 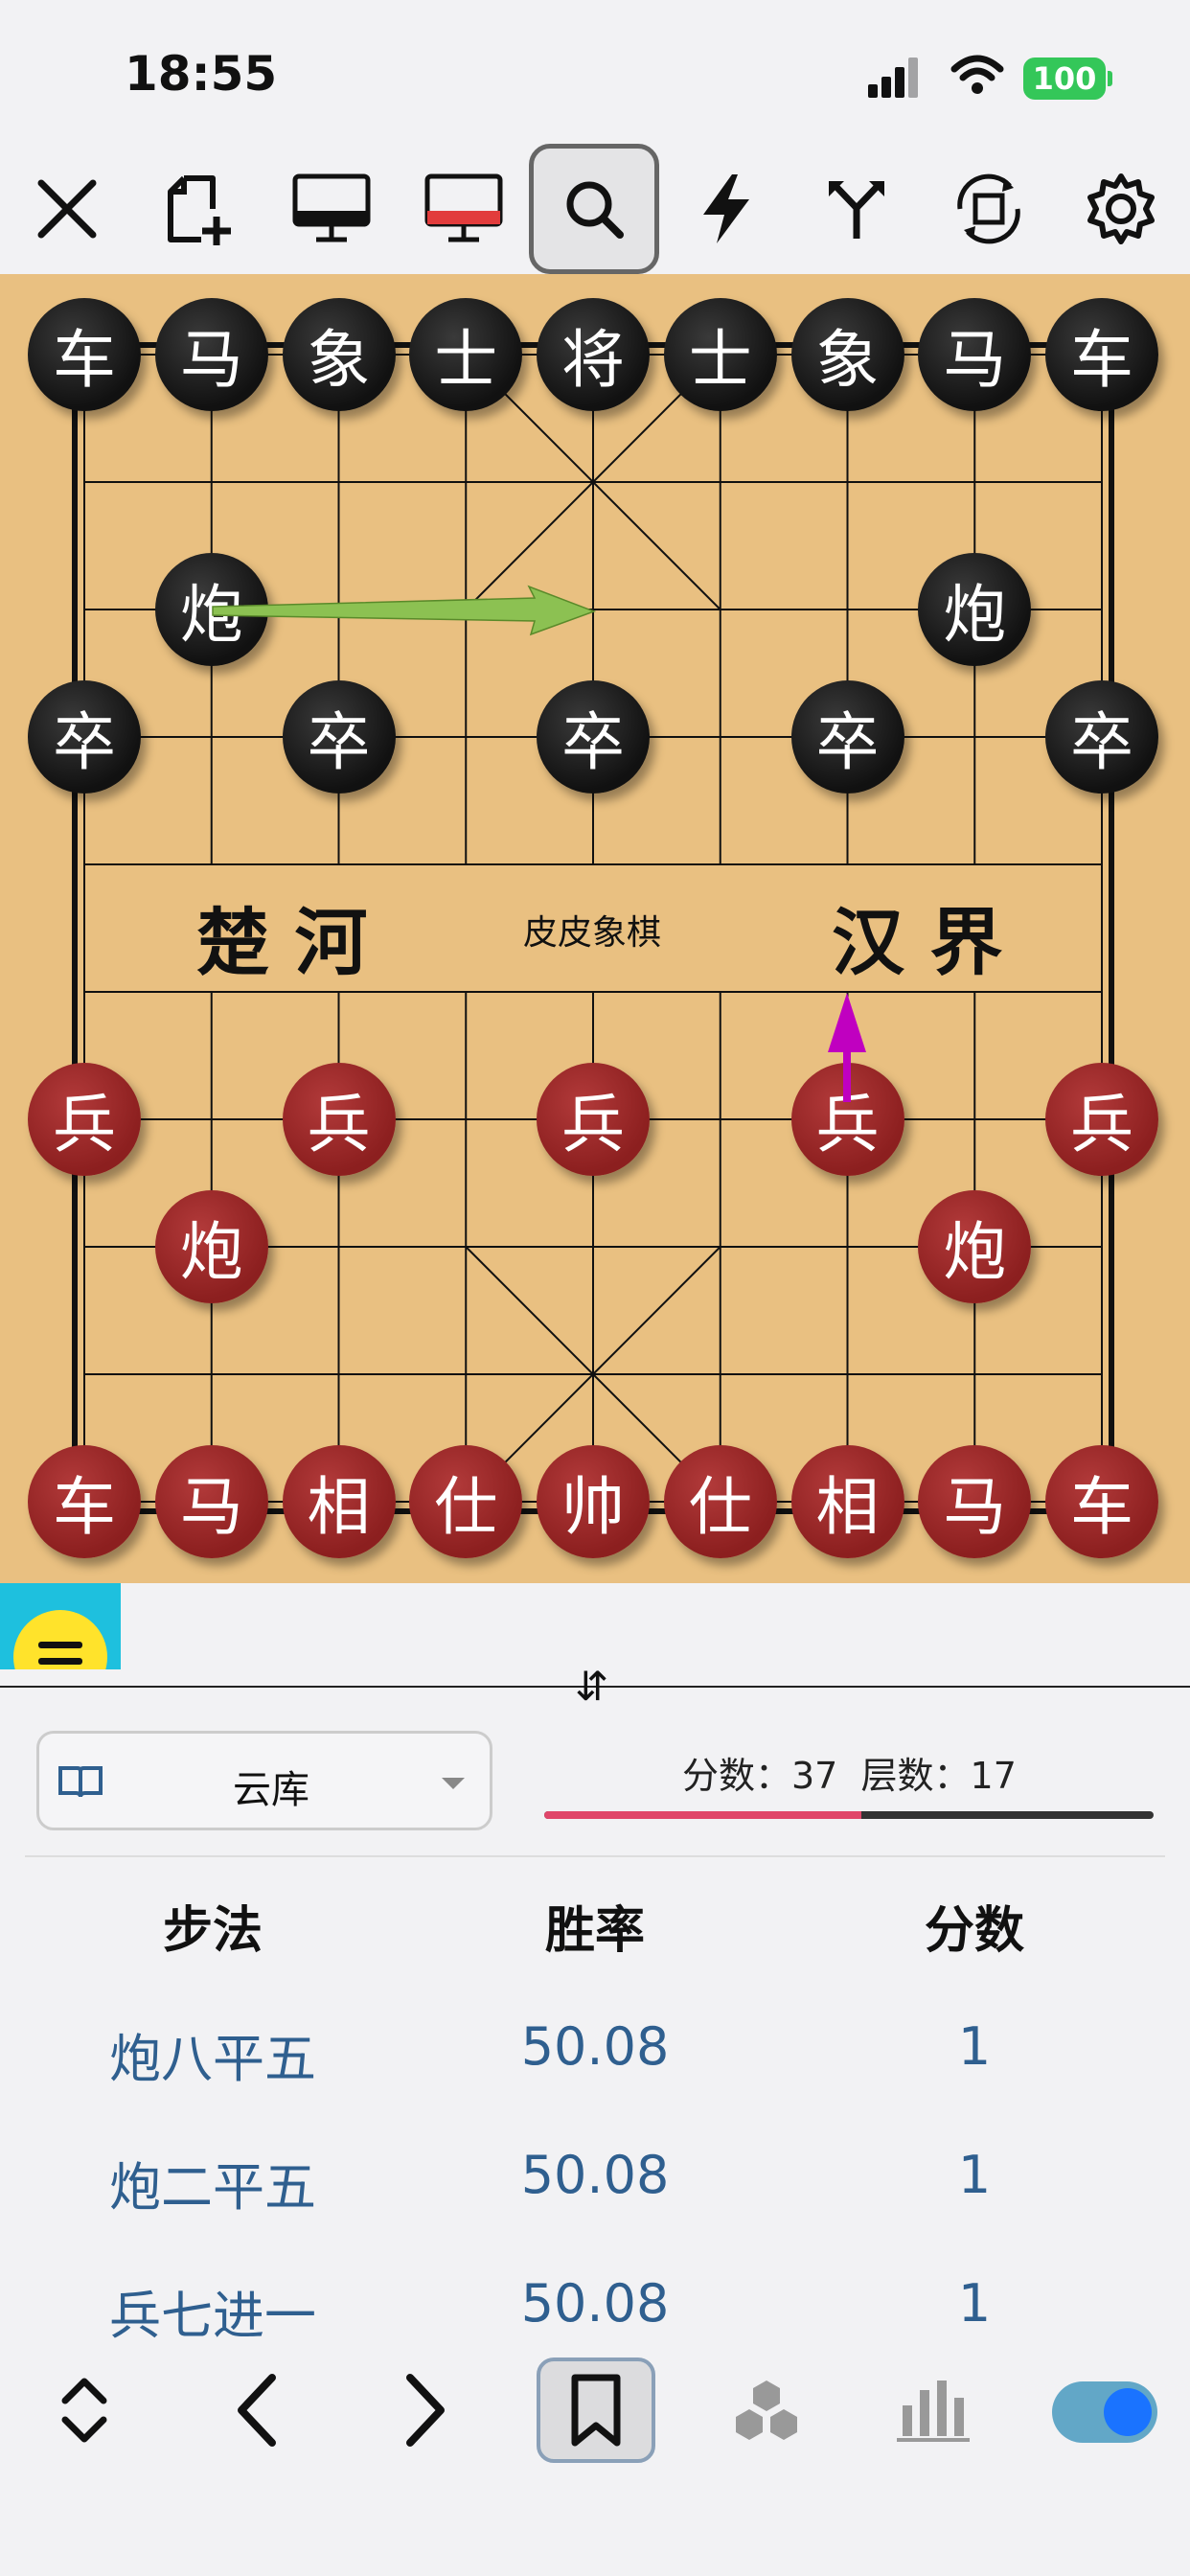 I want to click on top-toolbar, so click(x=595, y=209).